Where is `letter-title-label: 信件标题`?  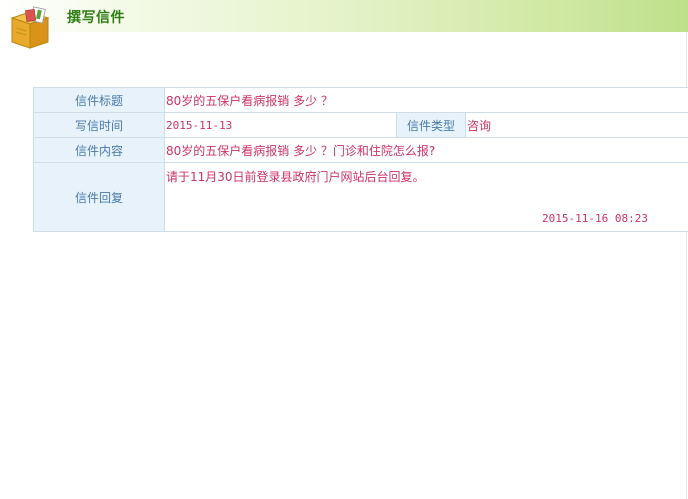 letter-title-label: 信件标题 is located at coordinates (99, 100).